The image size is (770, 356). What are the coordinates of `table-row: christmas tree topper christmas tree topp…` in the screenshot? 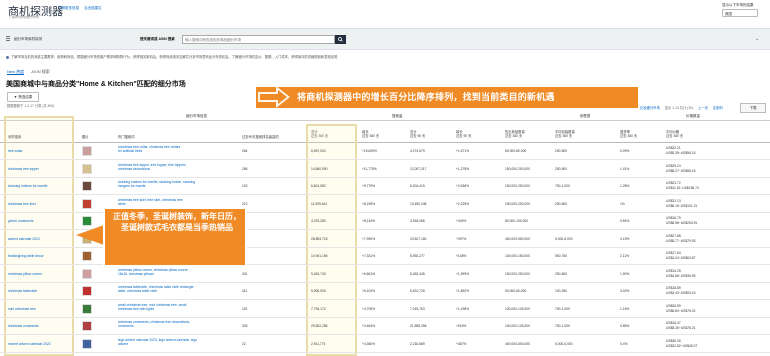 It's located at (385, 169).